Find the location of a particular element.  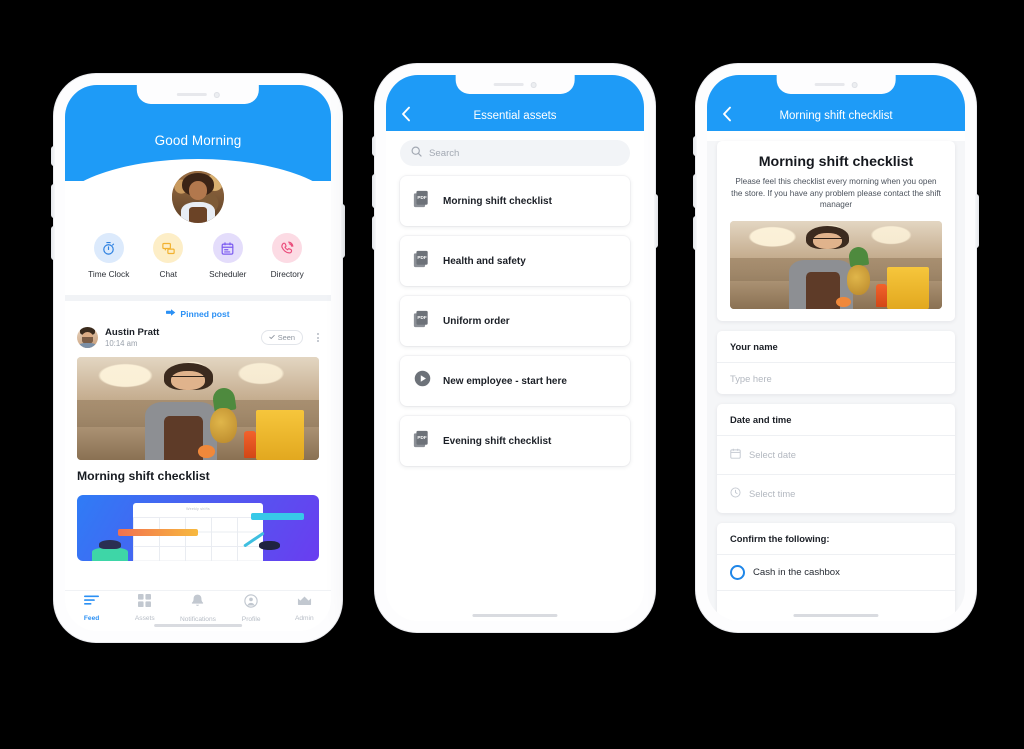

check-icon is located at coordinates (272, 337).